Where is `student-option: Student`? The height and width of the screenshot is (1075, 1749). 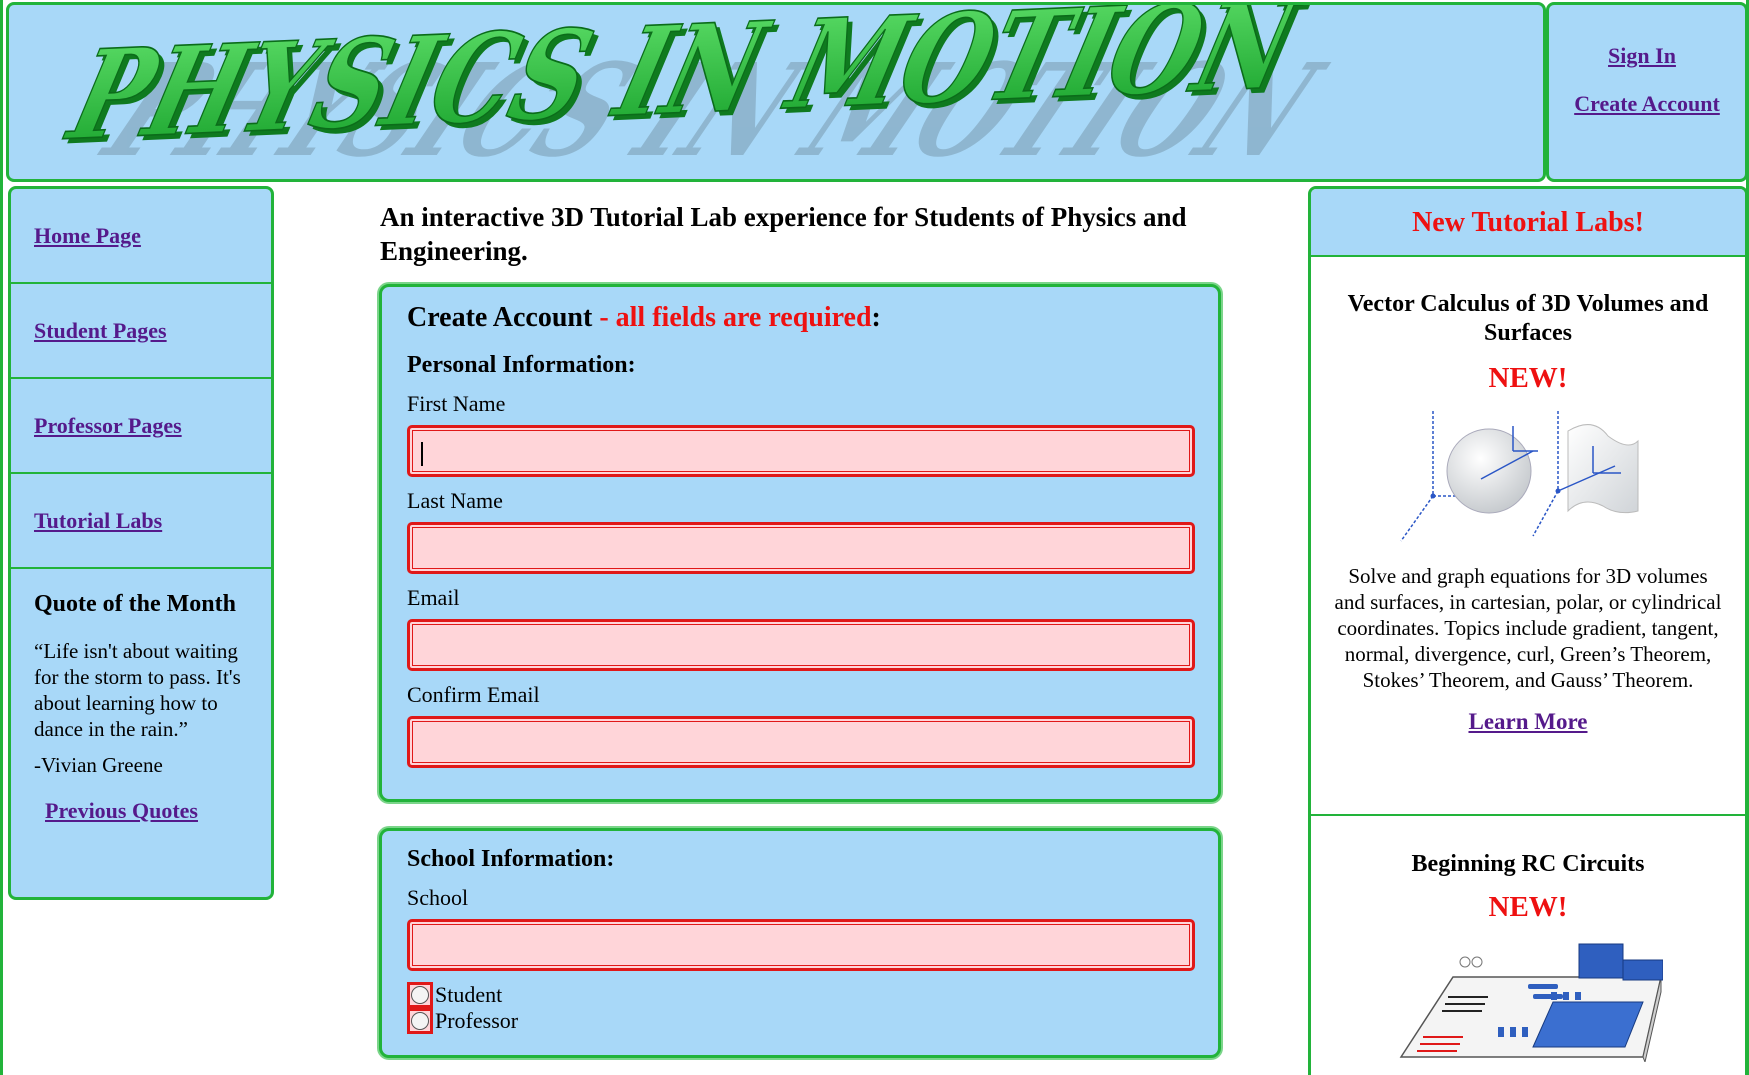
student-option: Student is located at coordinates (800, 995).